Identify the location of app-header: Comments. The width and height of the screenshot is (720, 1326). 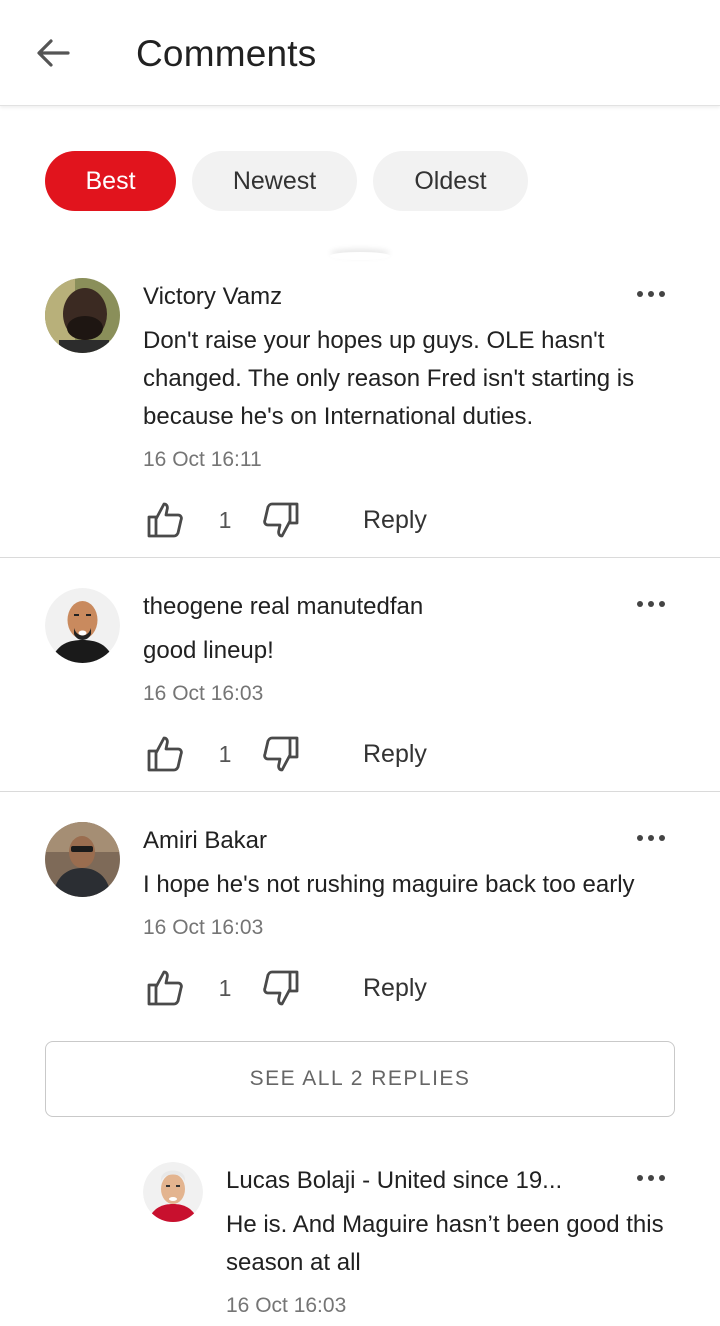
(360, 53).